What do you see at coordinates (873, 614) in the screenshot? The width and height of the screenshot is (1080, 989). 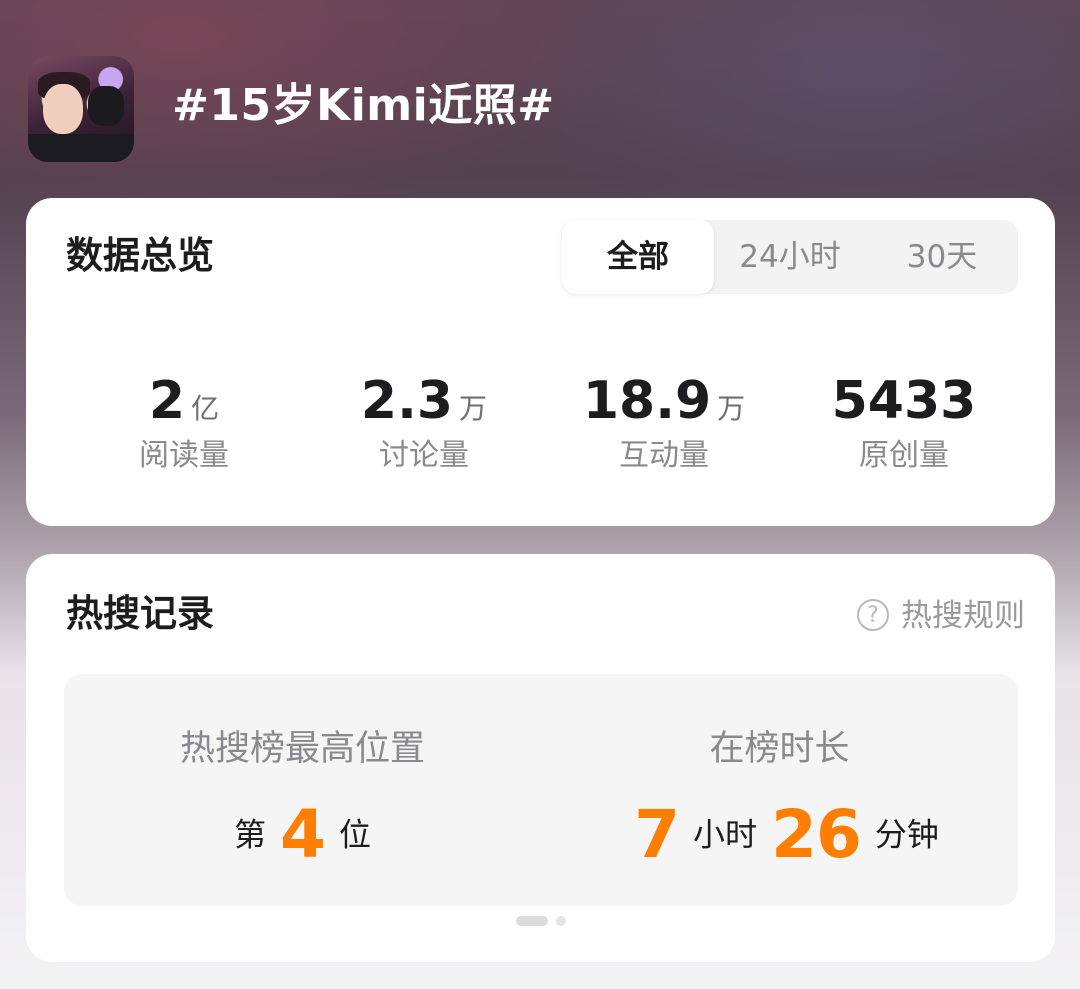 I see `question-circle-icon: ?` at bounding box center [873, 614].